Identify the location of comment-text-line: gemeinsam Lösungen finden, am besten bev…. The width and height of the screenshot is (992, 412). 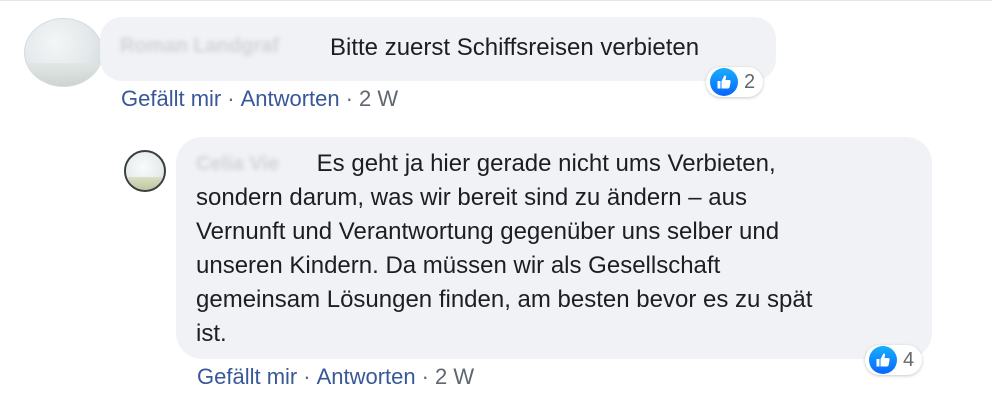
(504, 299).